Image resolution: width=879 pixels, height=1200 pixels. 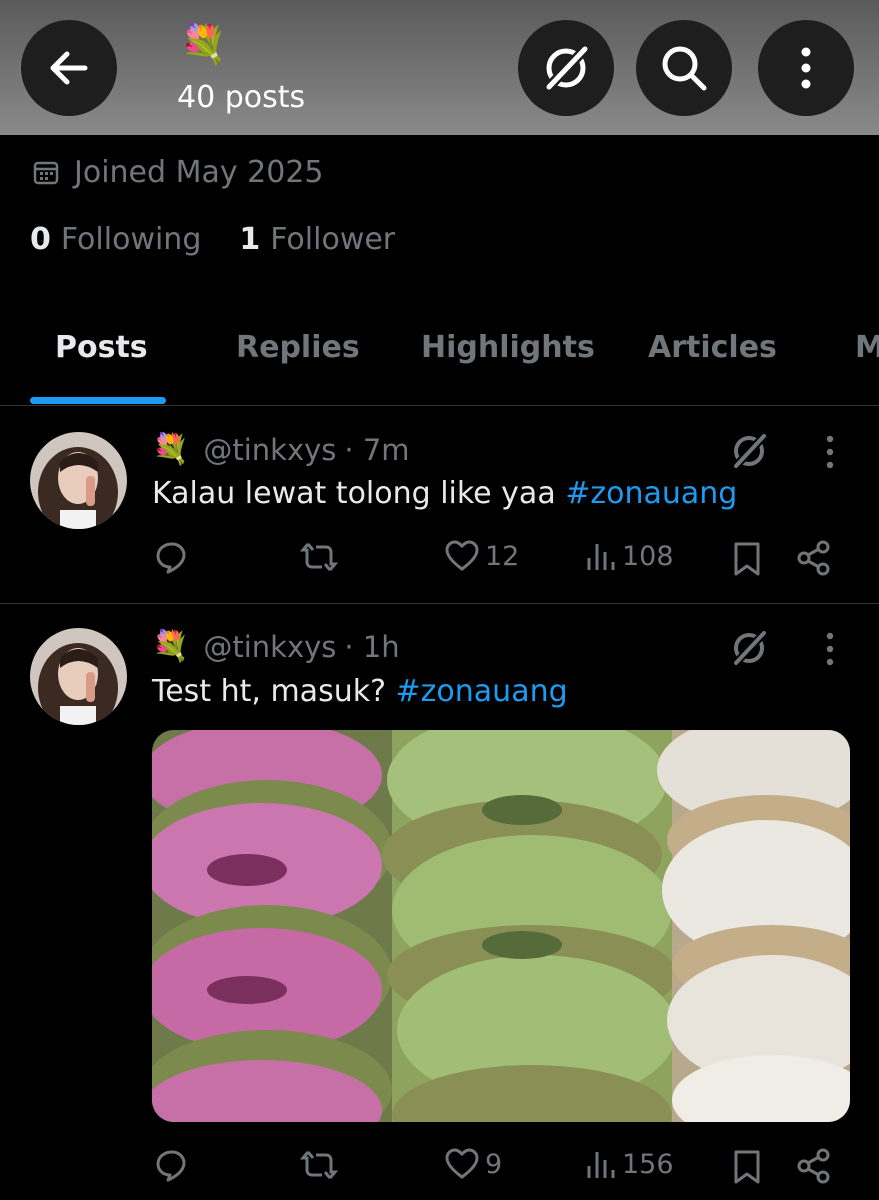 I want to click on post-text: Test ht, masuk? #zonauang, so click(x=360, y=691).